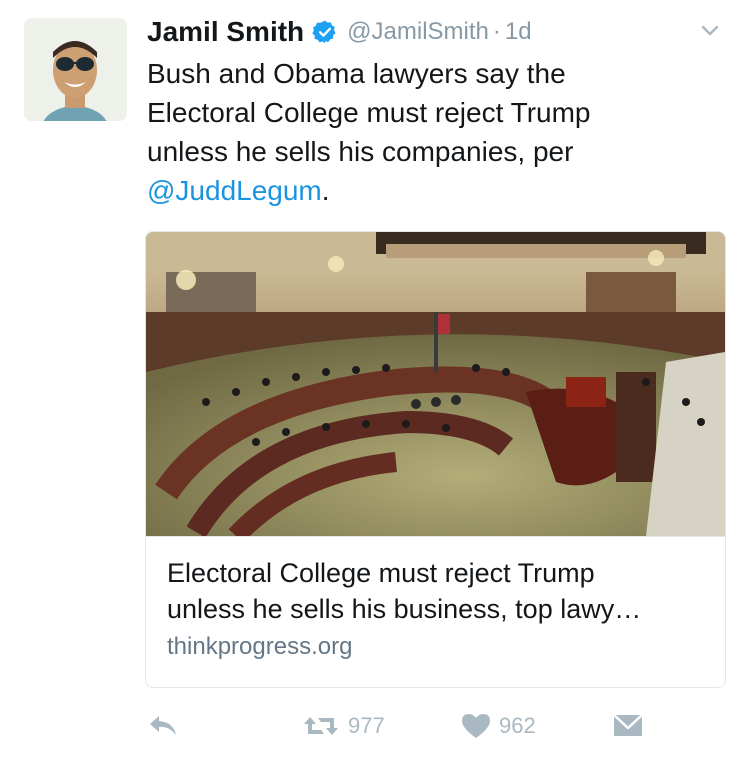 The image size is (750, 764). What do you see at coordinates (710, 30) in the screenshot?
I see `chevron-down-icon` at bounding box center [710, 30].